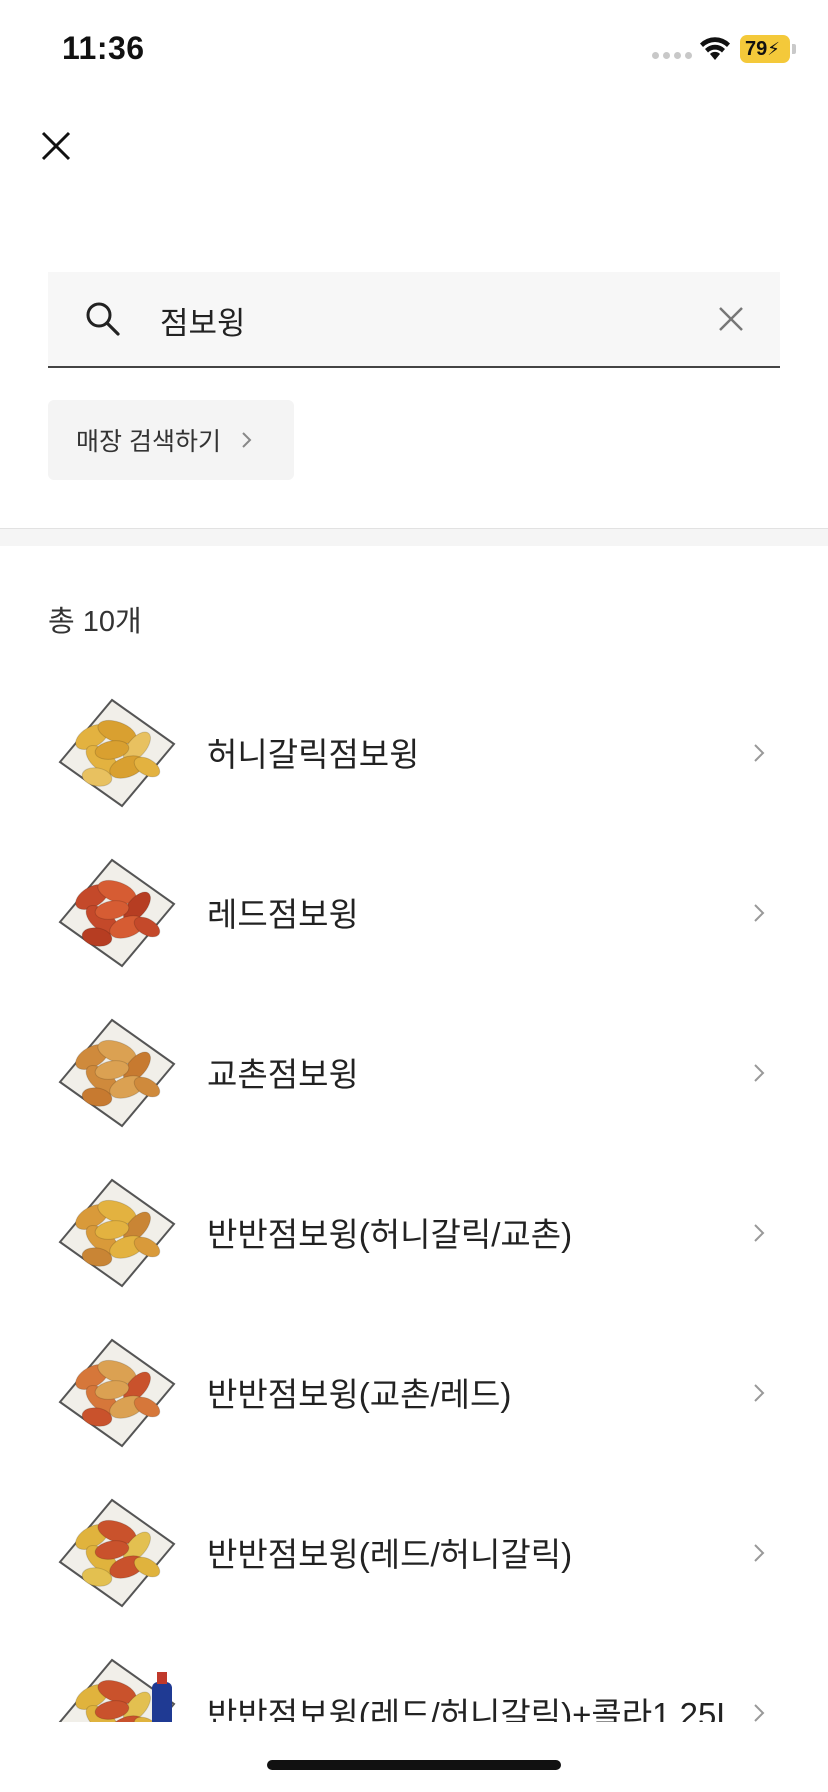 The image size is (828, 1792). I want to click on menu-item-name: 교촌점보윙, so click(283, 1074).